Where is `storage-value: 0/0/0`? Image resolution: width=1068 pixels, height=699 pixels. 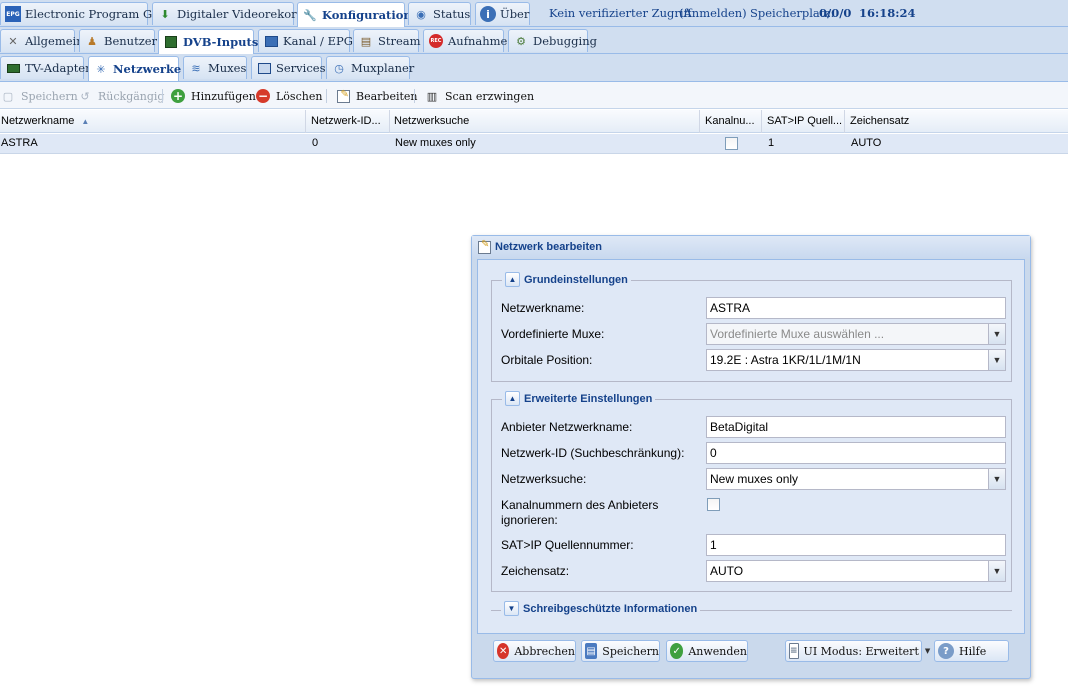
storage-value: 0/0/0 is located at coordinates (835, 13).